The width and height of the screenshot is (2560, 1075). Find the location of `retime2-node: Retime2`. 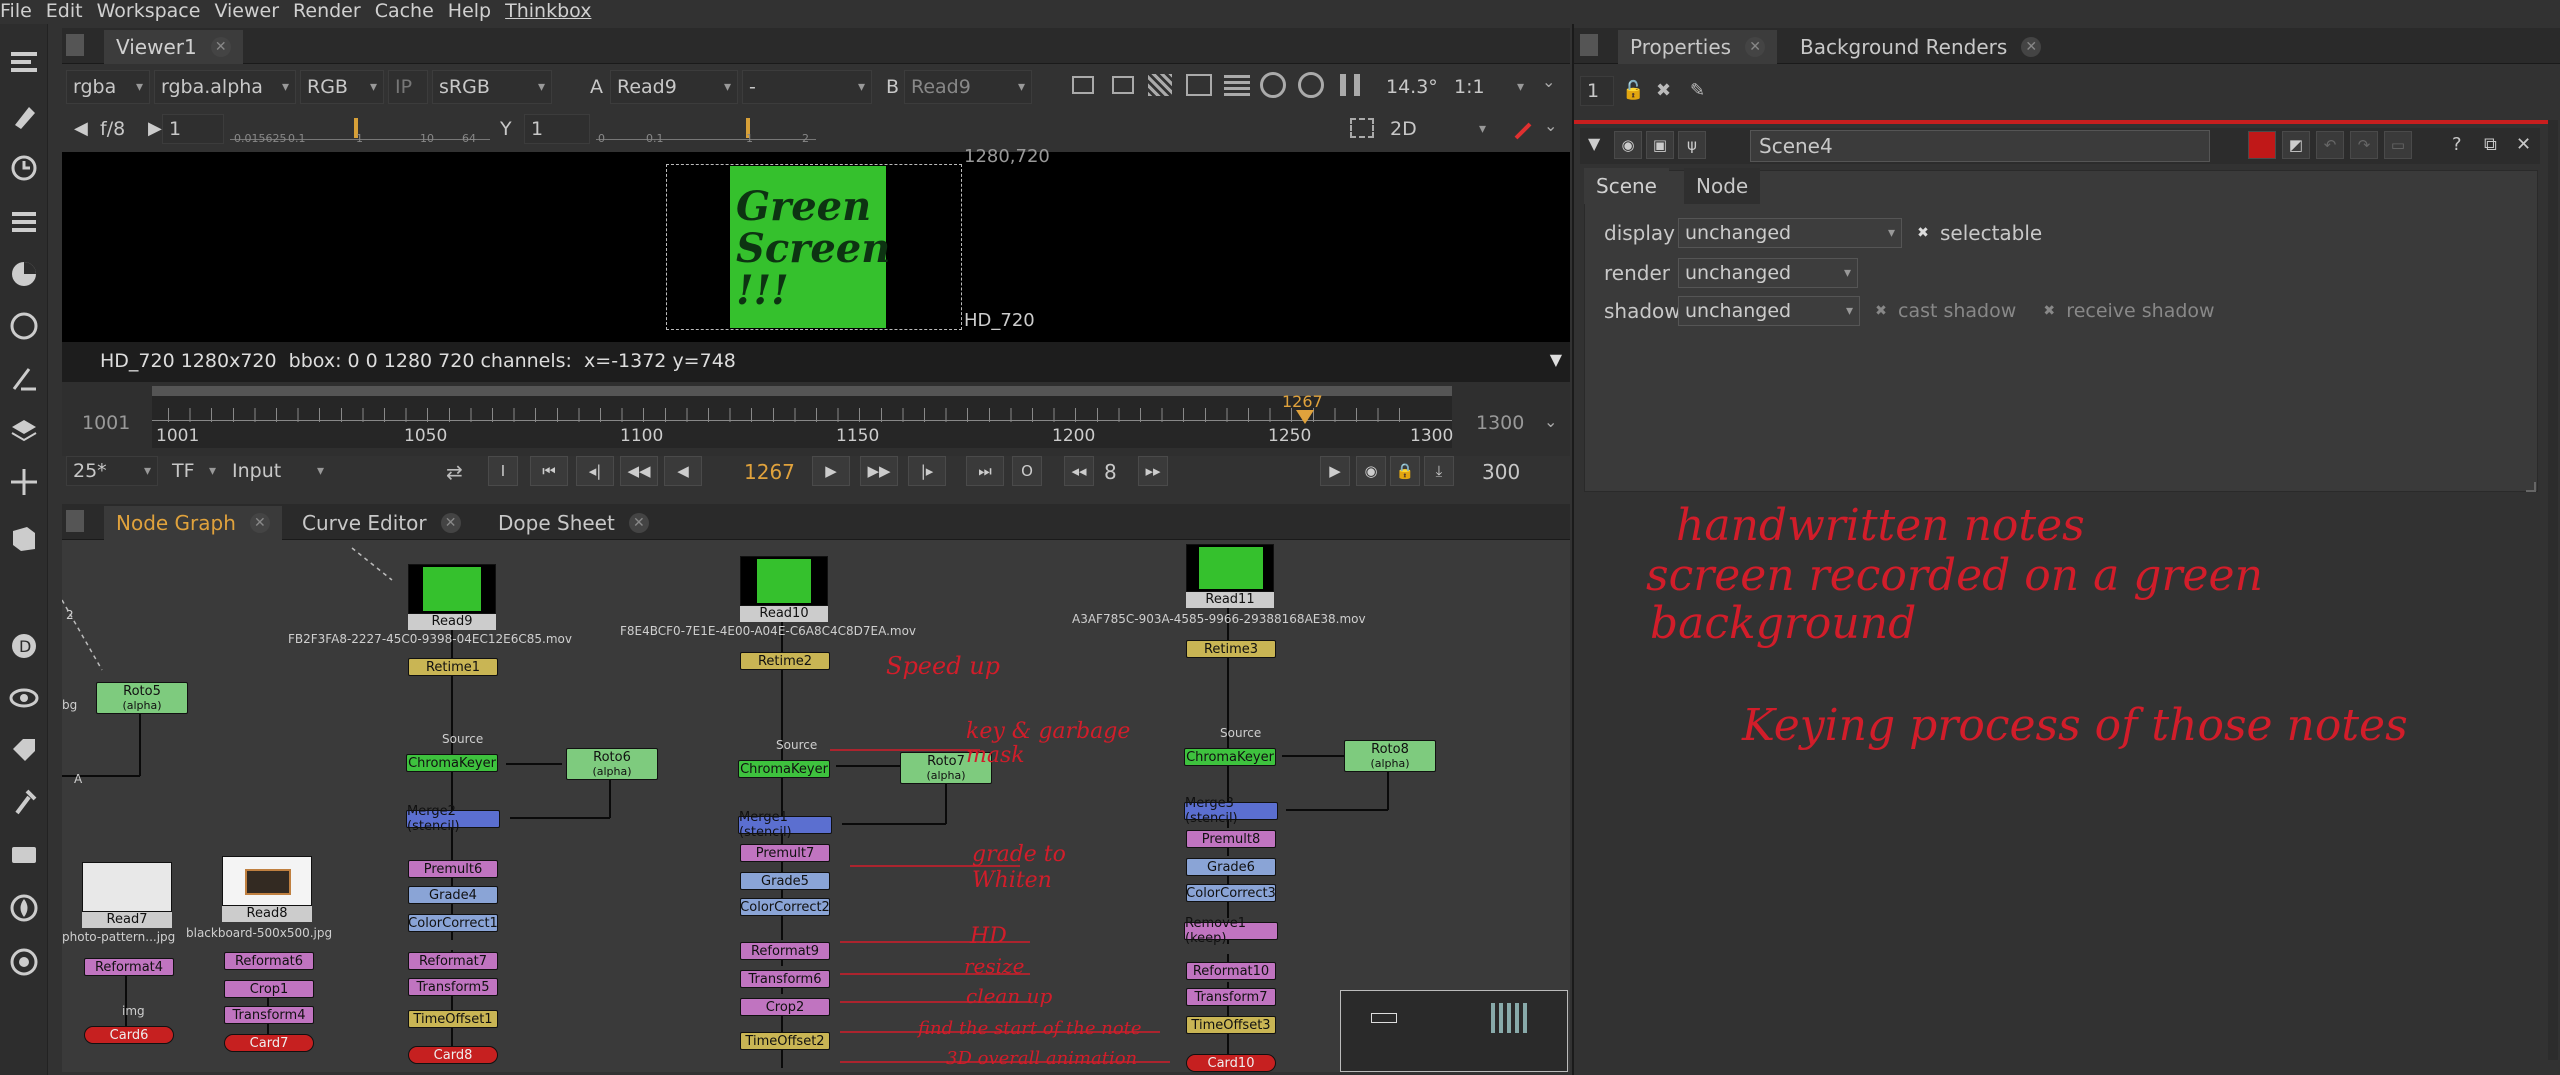

retime2-node: Retime2 is located at coordinates (785, 661).